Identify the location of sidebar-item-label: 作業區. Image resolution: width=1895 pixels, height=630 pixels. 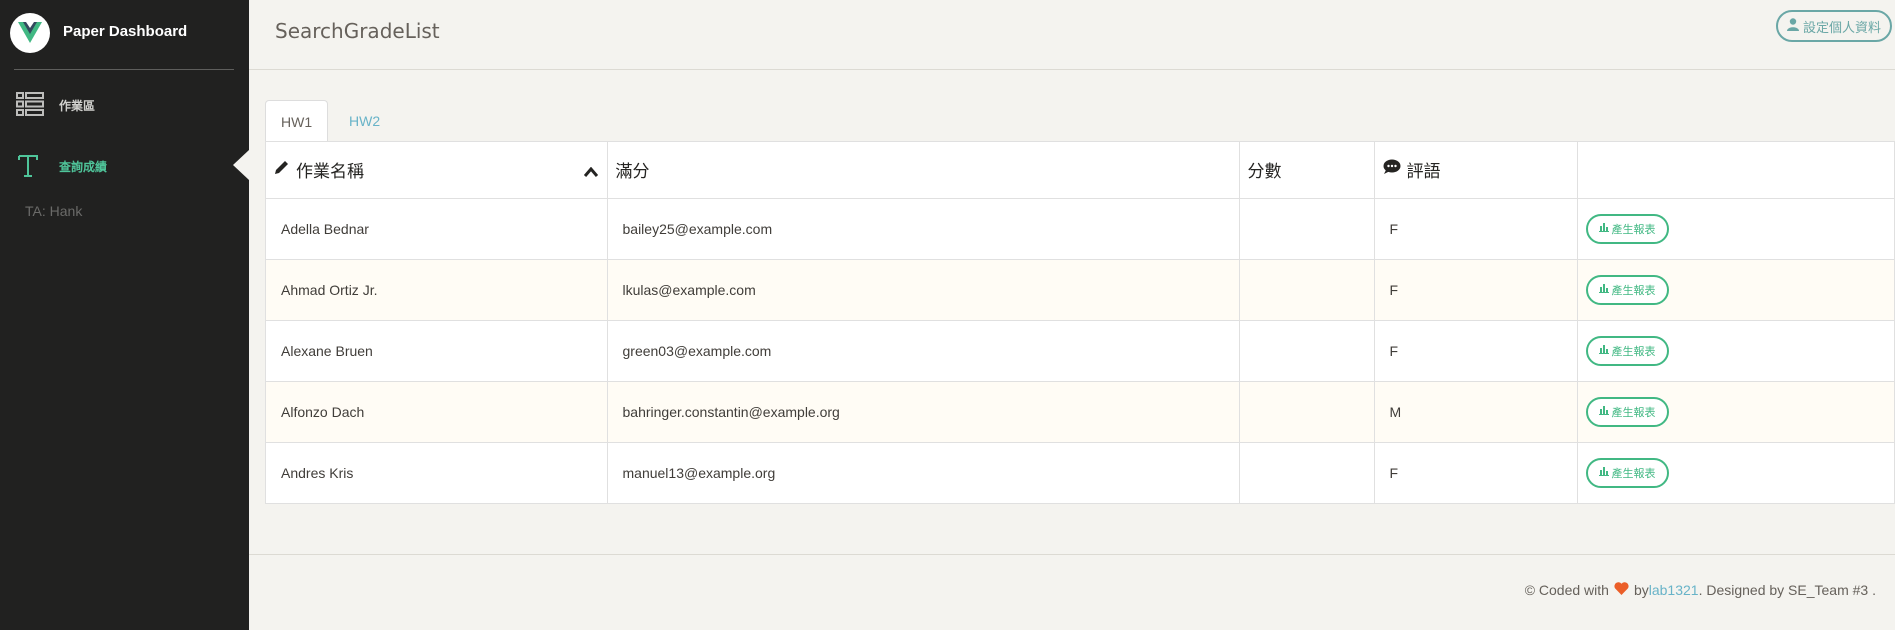
(77, 106).